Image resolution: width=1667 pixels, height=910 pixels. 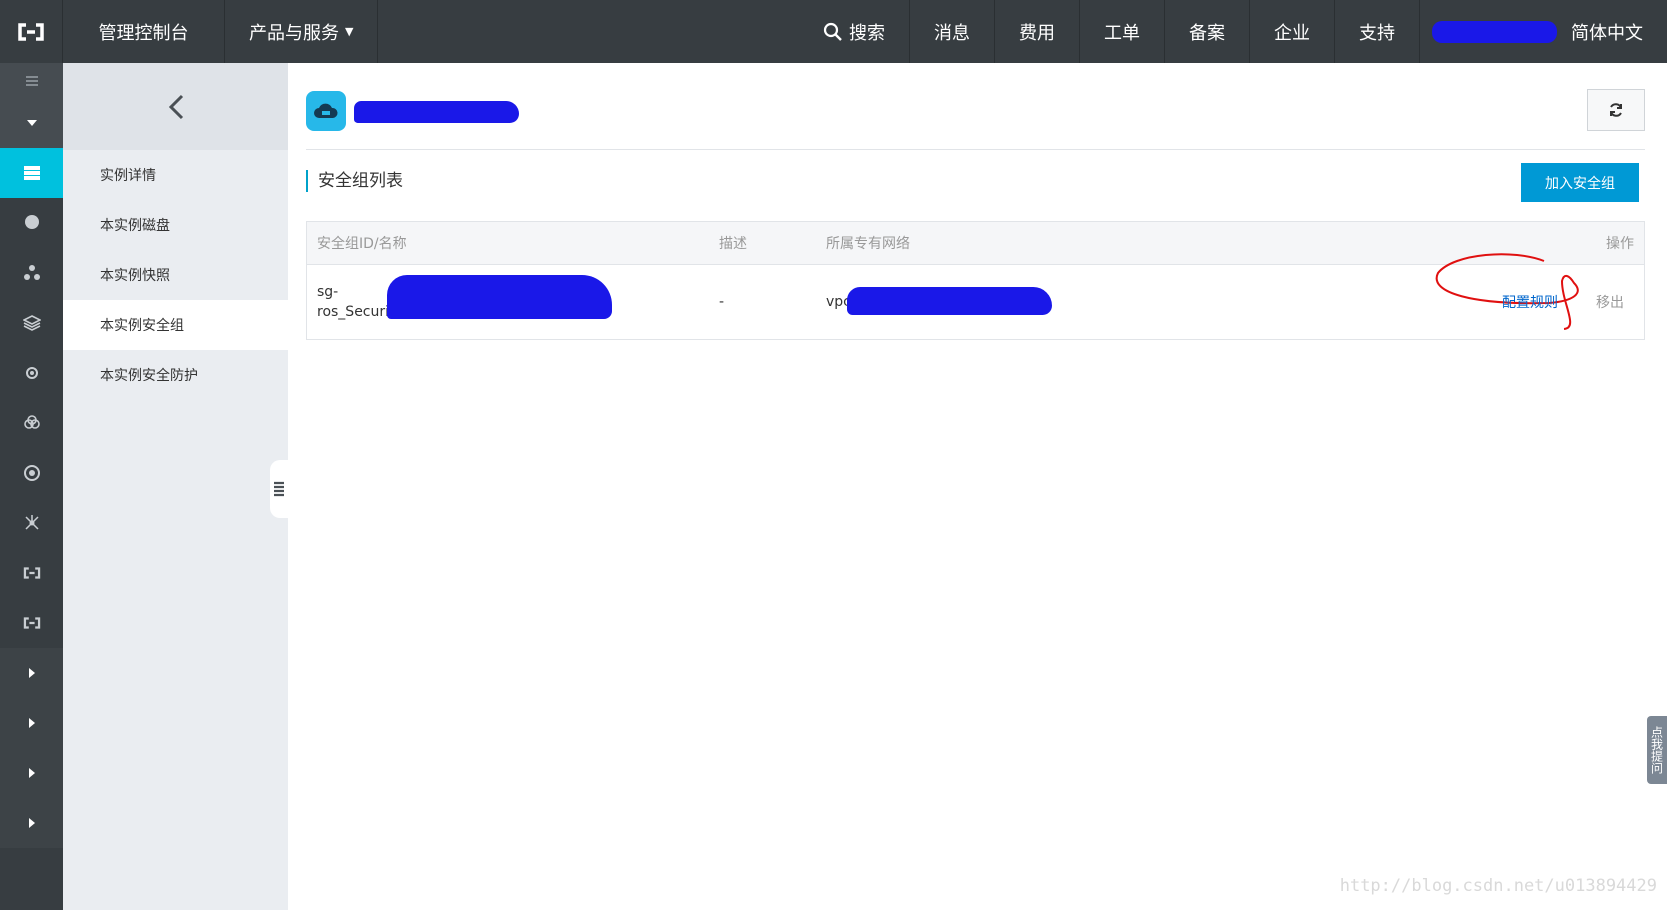 What do you see at coordinates (175, 275) in the screenshot?
I see `subnav-item-snapshots: 本实例快照` at bounding box center [175, 275].